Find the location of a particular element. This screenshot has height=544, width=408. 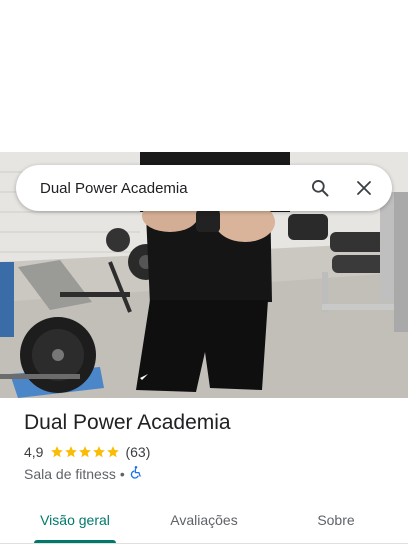

review-count: (63) is located at coordinates (137, 452).